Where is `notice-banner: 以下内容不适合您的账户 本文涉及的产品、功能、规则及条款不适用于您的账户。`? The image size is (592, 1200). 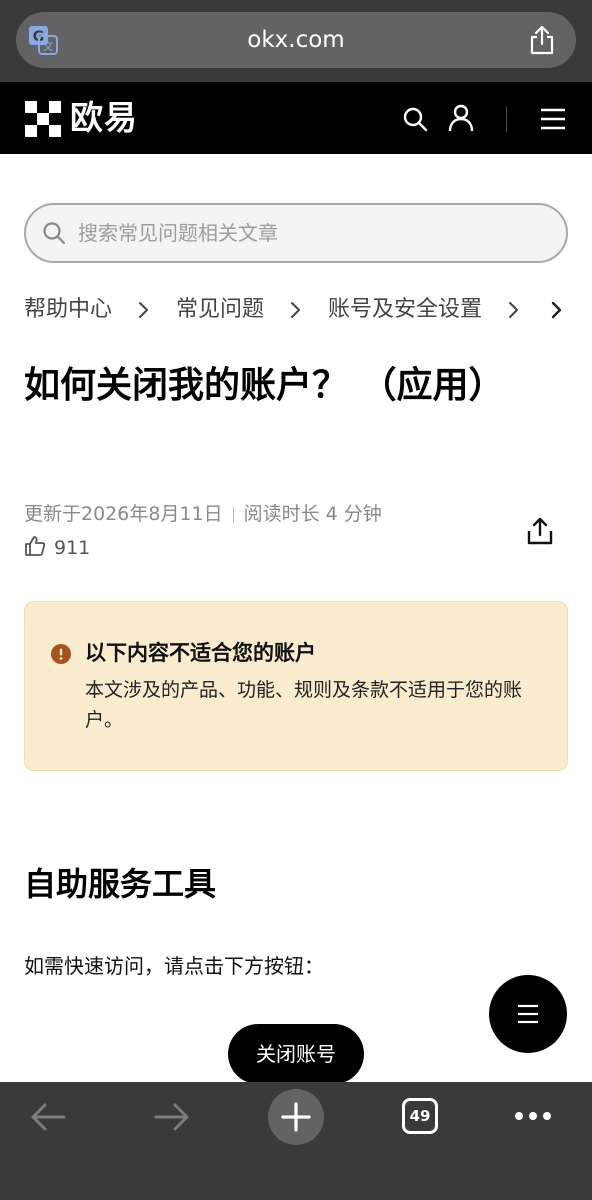 notice-banner: 以下内容不适合您的账户 本文涉及的产品、功能、规则及条款不适用于您的账户。 is located at coordinates (296, 686).